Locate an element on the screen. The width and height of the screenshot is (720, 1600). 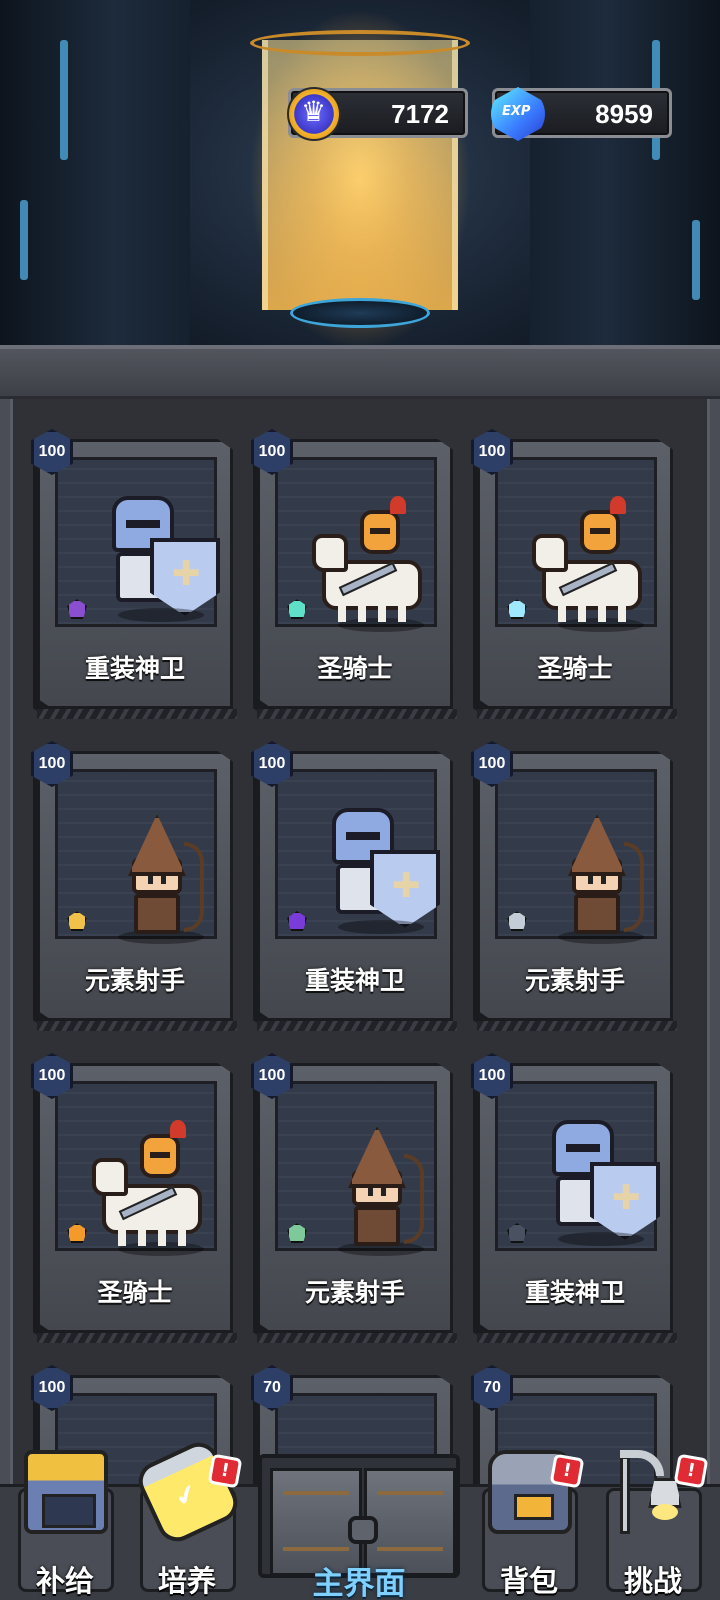
exp-amount: 8959 is located at coordinates (624, 114).